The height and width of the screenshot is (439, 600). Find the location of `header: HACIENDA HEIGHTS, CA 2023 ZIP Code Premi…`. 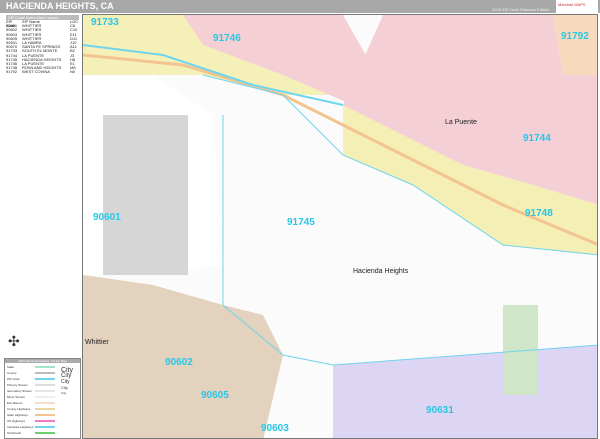

header: HACIENDA HEIGHTS, CA 2023 ZIP Code Premi… is located at coordinates (300, 7).